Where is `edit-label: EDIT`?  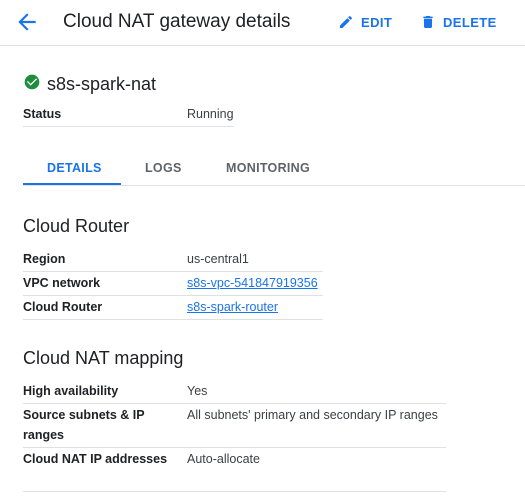 edit-label: EDIT is located at coordinates (377, 22).